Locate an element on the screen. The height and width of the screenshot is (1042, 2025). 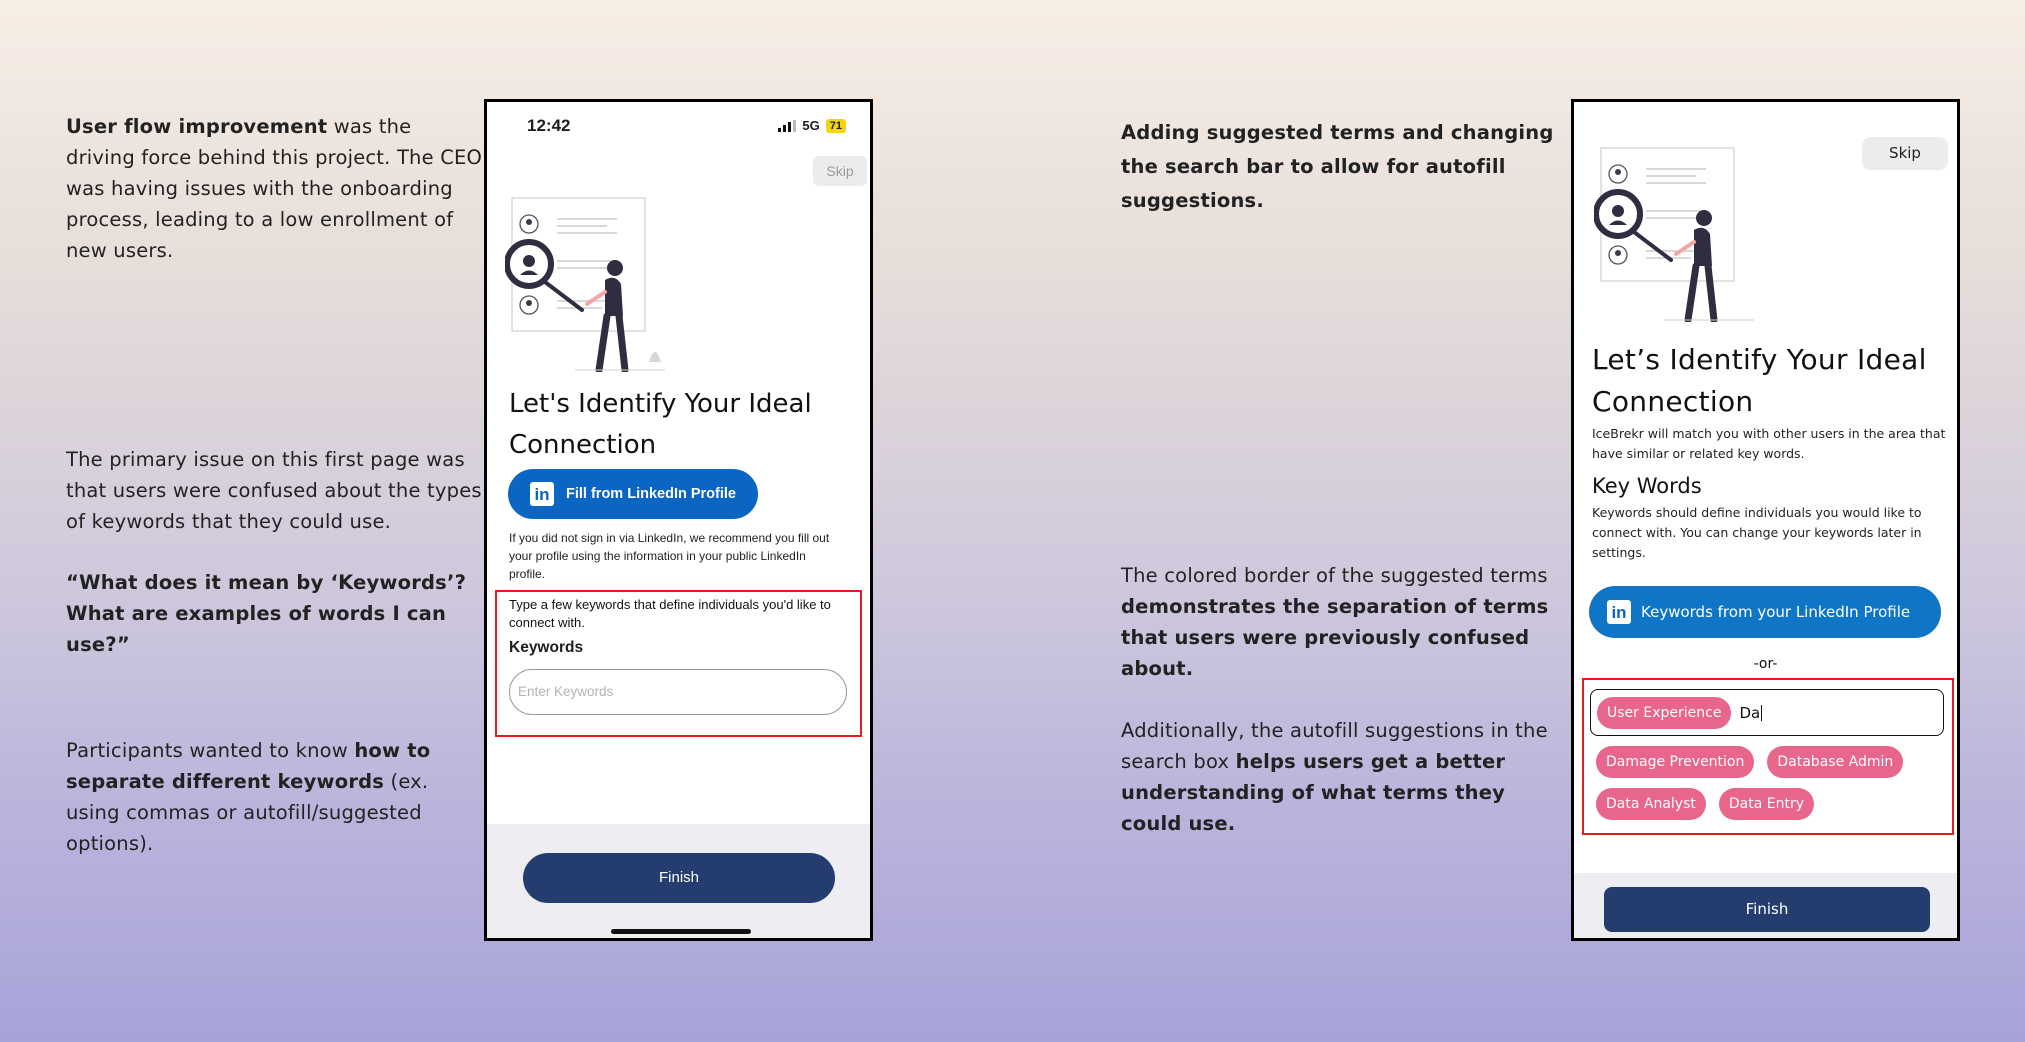
keywords-from-linkedin-button: in Keywords from your LinkedIn Profile is located at coordinates (1765, 612).